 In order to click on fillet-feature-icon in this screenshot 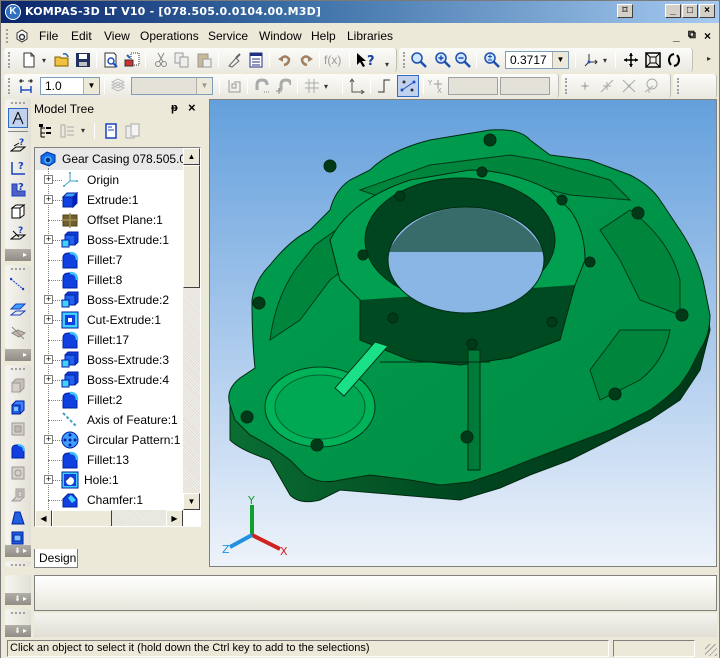, I will do `click(18, 451)`.